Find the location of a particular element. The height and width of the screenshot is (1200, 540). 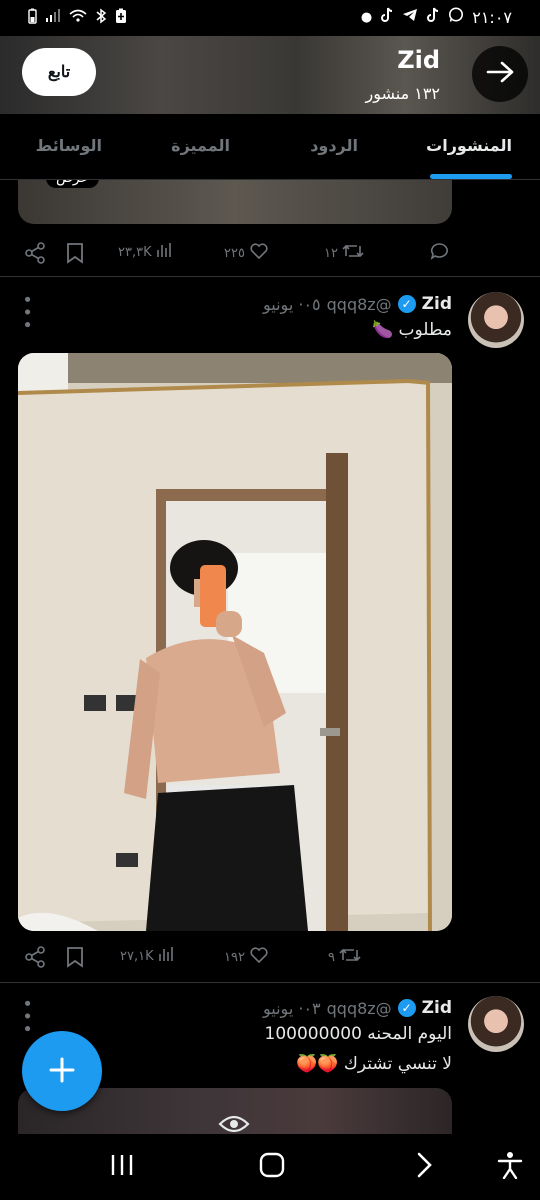

views-stat: ٢٧,١K is located at coordinates (147, 956).